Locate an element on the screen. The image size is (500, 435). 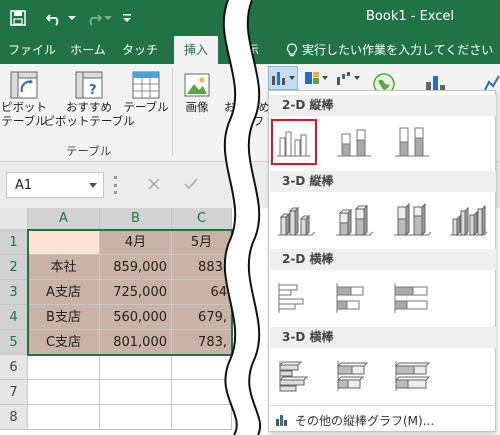
3d-percent-stacked-bar-option is located at coordinates (412, 376).